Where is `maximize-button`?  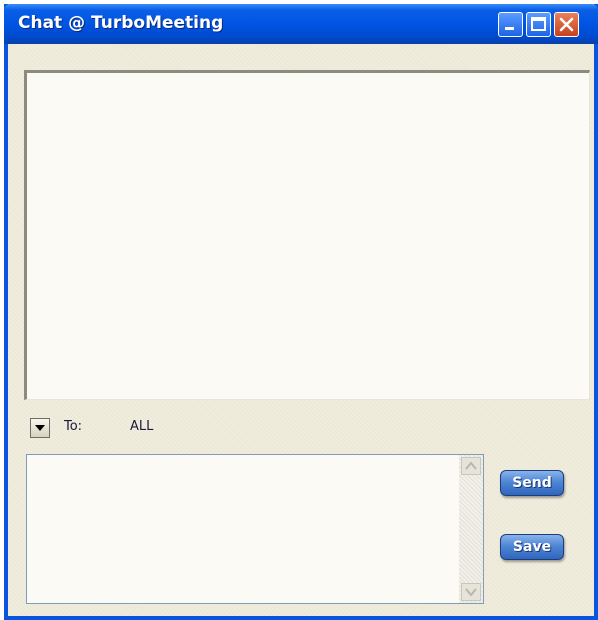 maximize-button is located at coordinates (538, 24).